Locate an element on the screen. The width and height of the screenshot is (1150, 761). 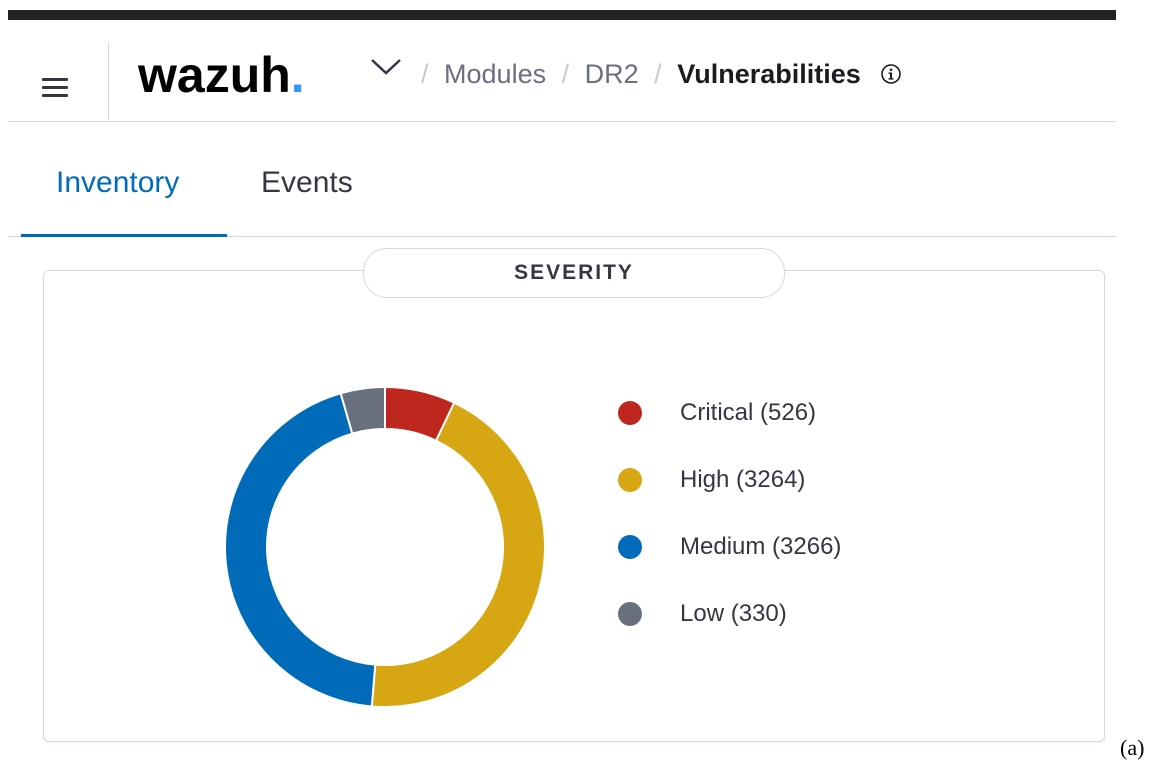
legend-swatch-medium is located at coordinates (630, 547).